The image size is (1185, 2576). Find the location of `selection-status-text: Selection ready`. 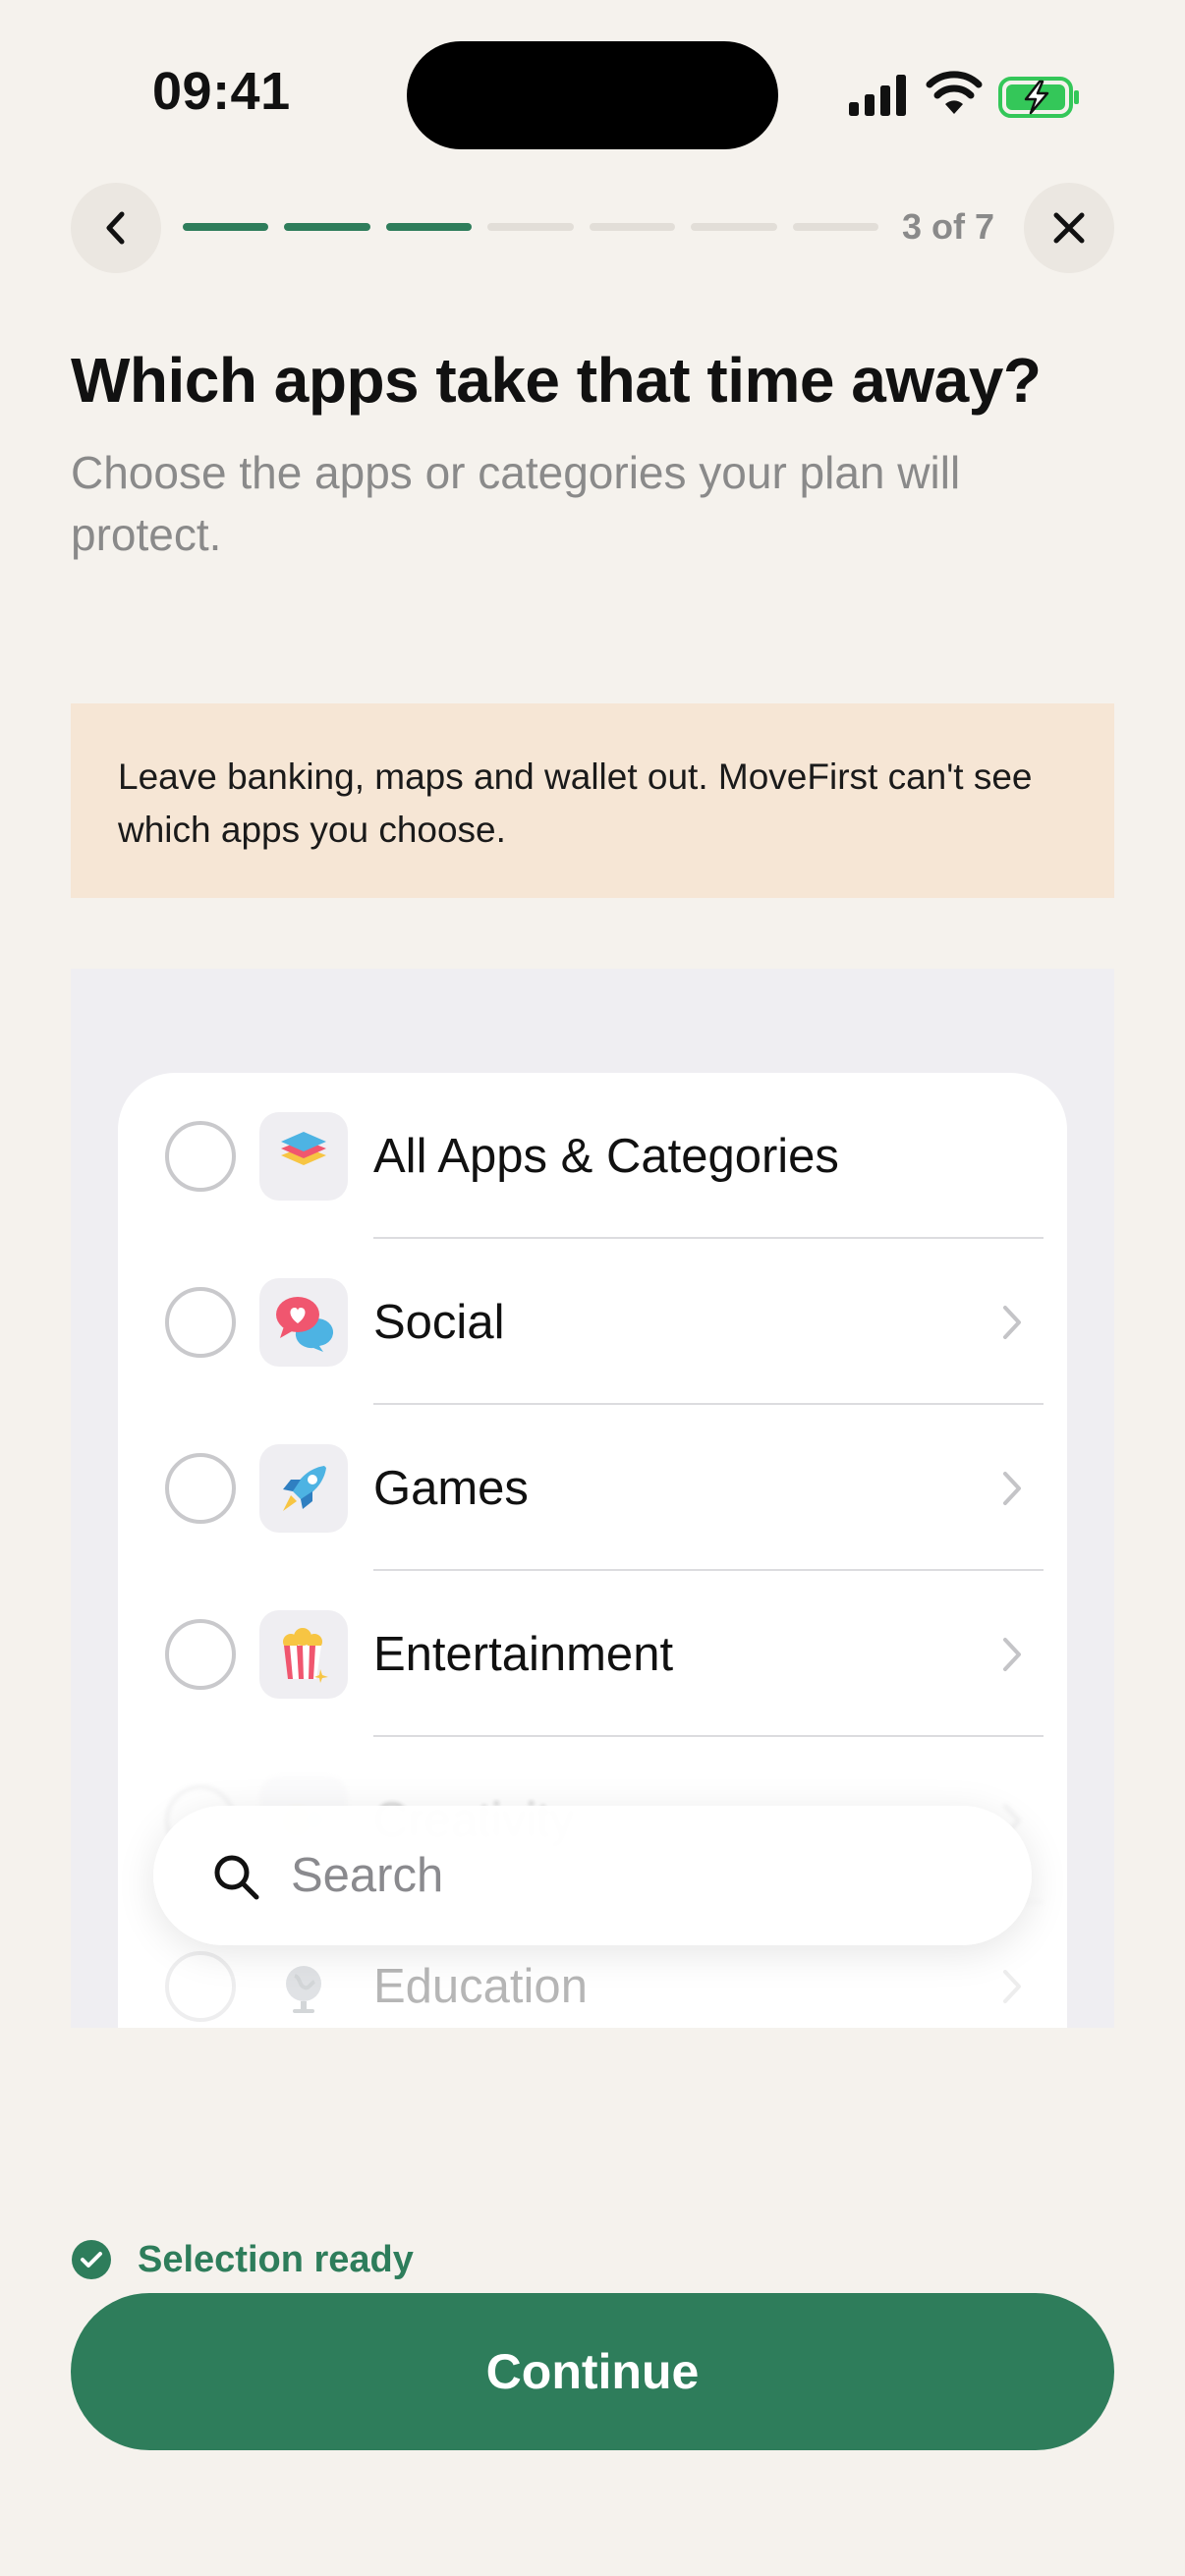

selection-status-text: Selection ready is located at coordinates (276, 2259).